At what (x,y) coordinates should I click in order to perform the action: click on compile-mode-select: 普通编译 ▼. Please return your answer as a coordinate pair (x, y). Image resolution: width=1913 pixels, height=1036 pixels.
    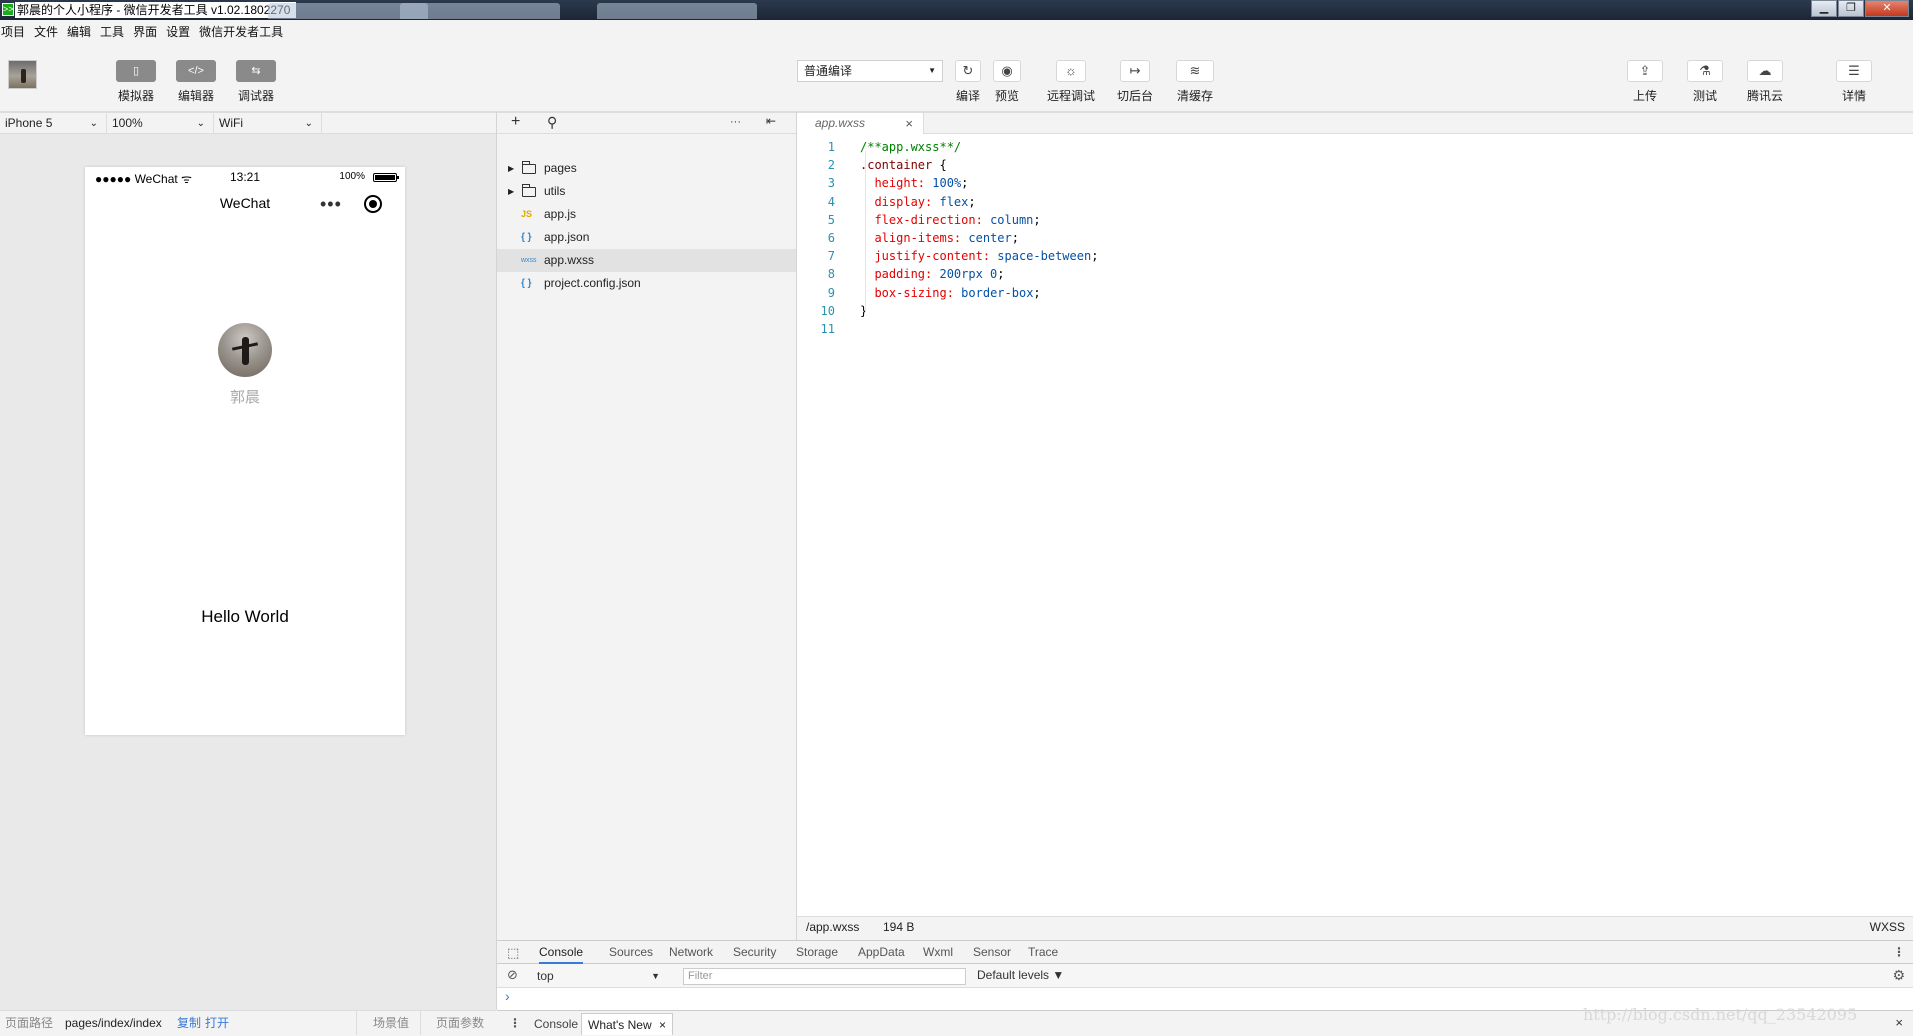
    Looking at the image, I should click on (870, 71).